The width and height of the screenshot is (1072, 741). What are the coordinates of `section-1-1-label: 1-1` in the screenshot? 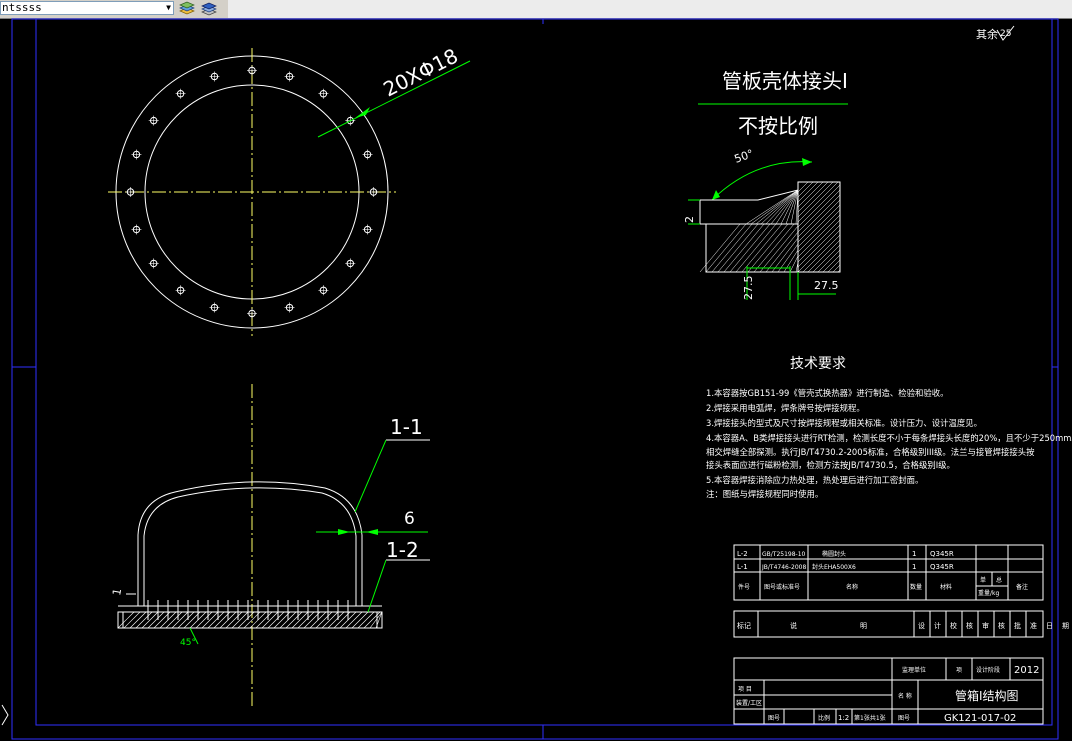 It's located at (406, 427).